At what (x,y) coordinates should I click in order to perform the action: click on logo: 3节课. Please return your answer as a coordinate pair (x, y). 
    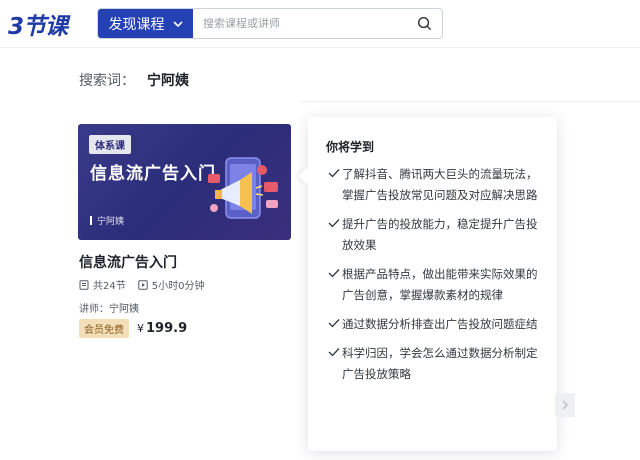
    Looking at the image, I should click on (38, 24).